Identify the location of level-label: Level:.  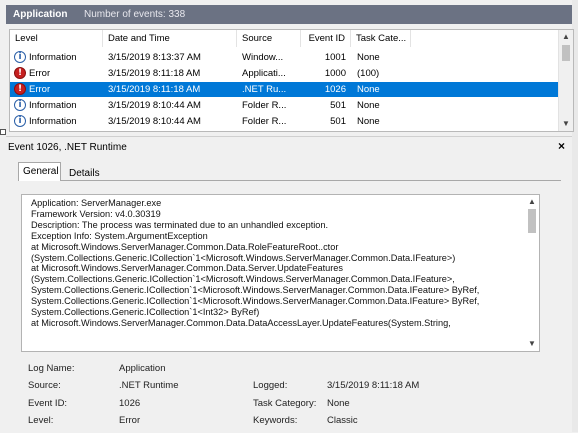
(41, 420).